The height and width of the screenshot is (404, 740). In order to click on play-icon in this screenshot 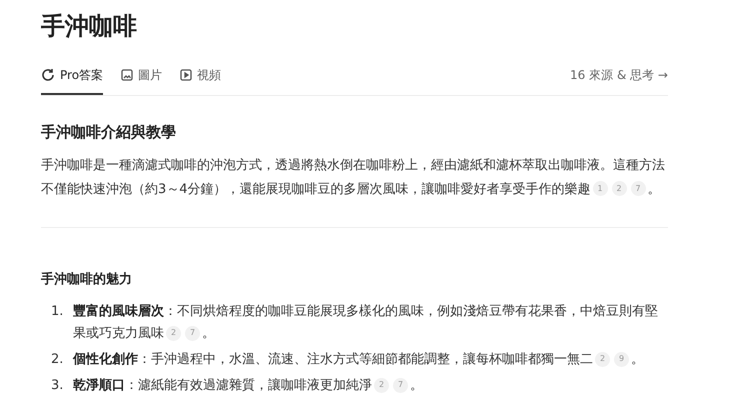, I will do `click(186, 75)`.